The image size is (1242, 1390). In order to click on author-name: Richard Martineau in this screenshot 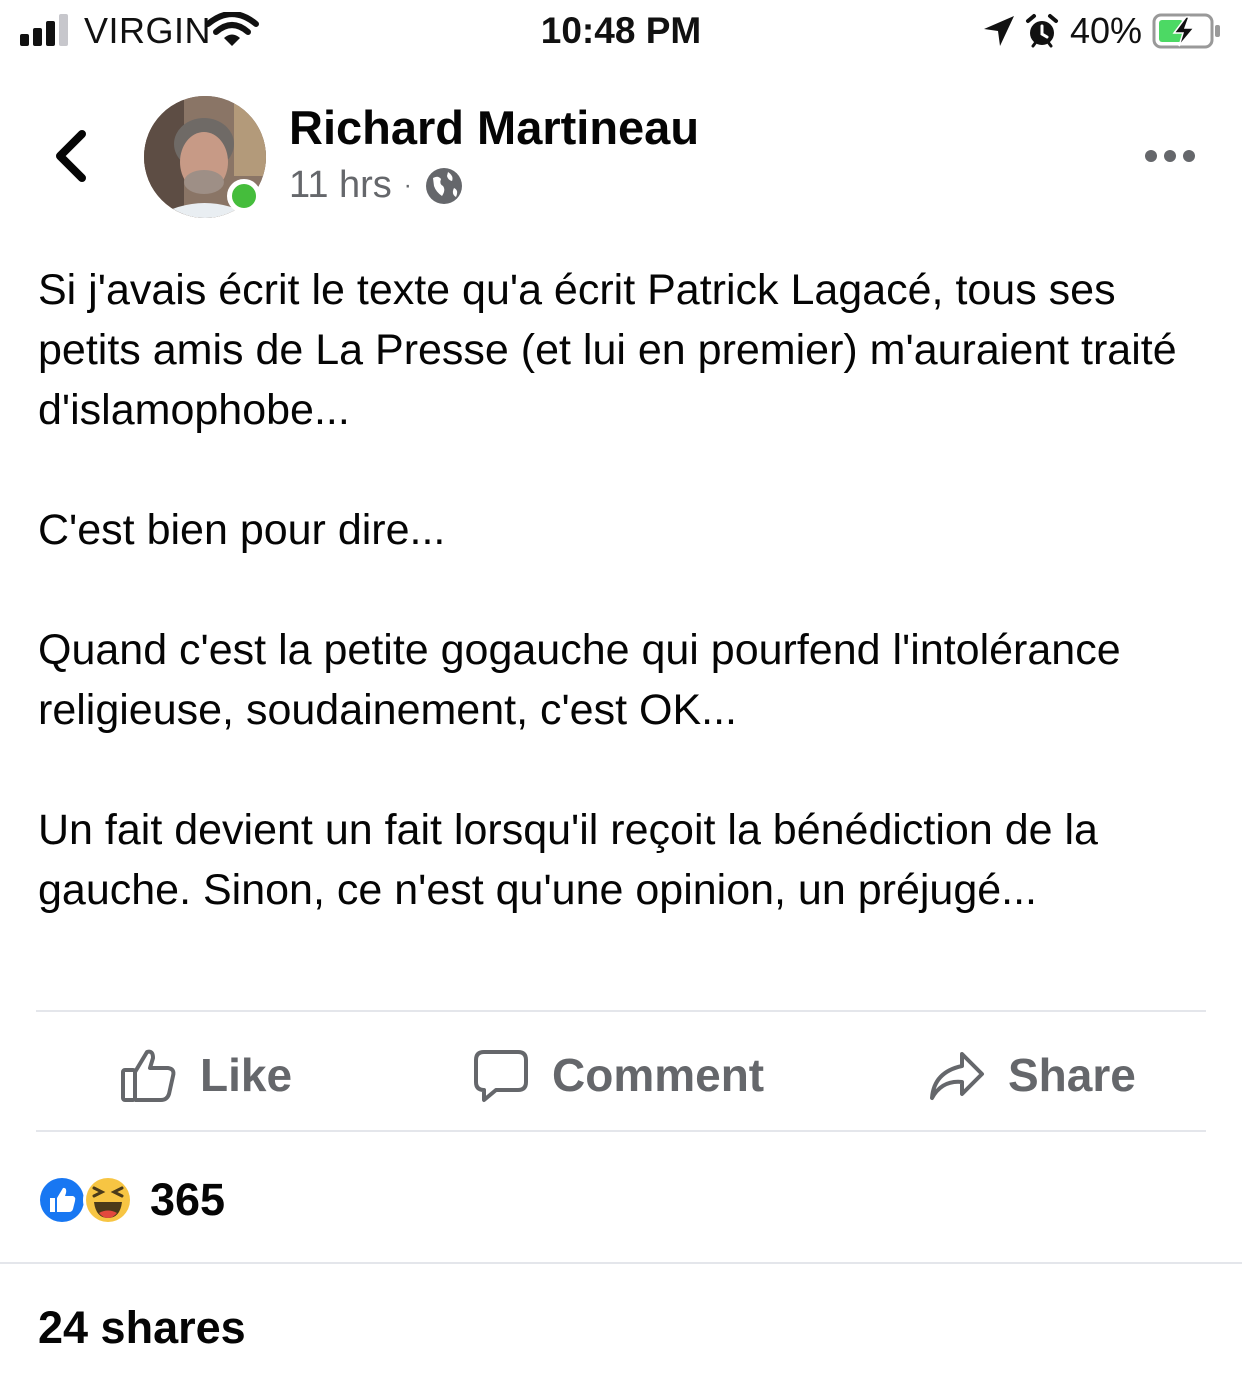, I will do `click(494, 127)`.